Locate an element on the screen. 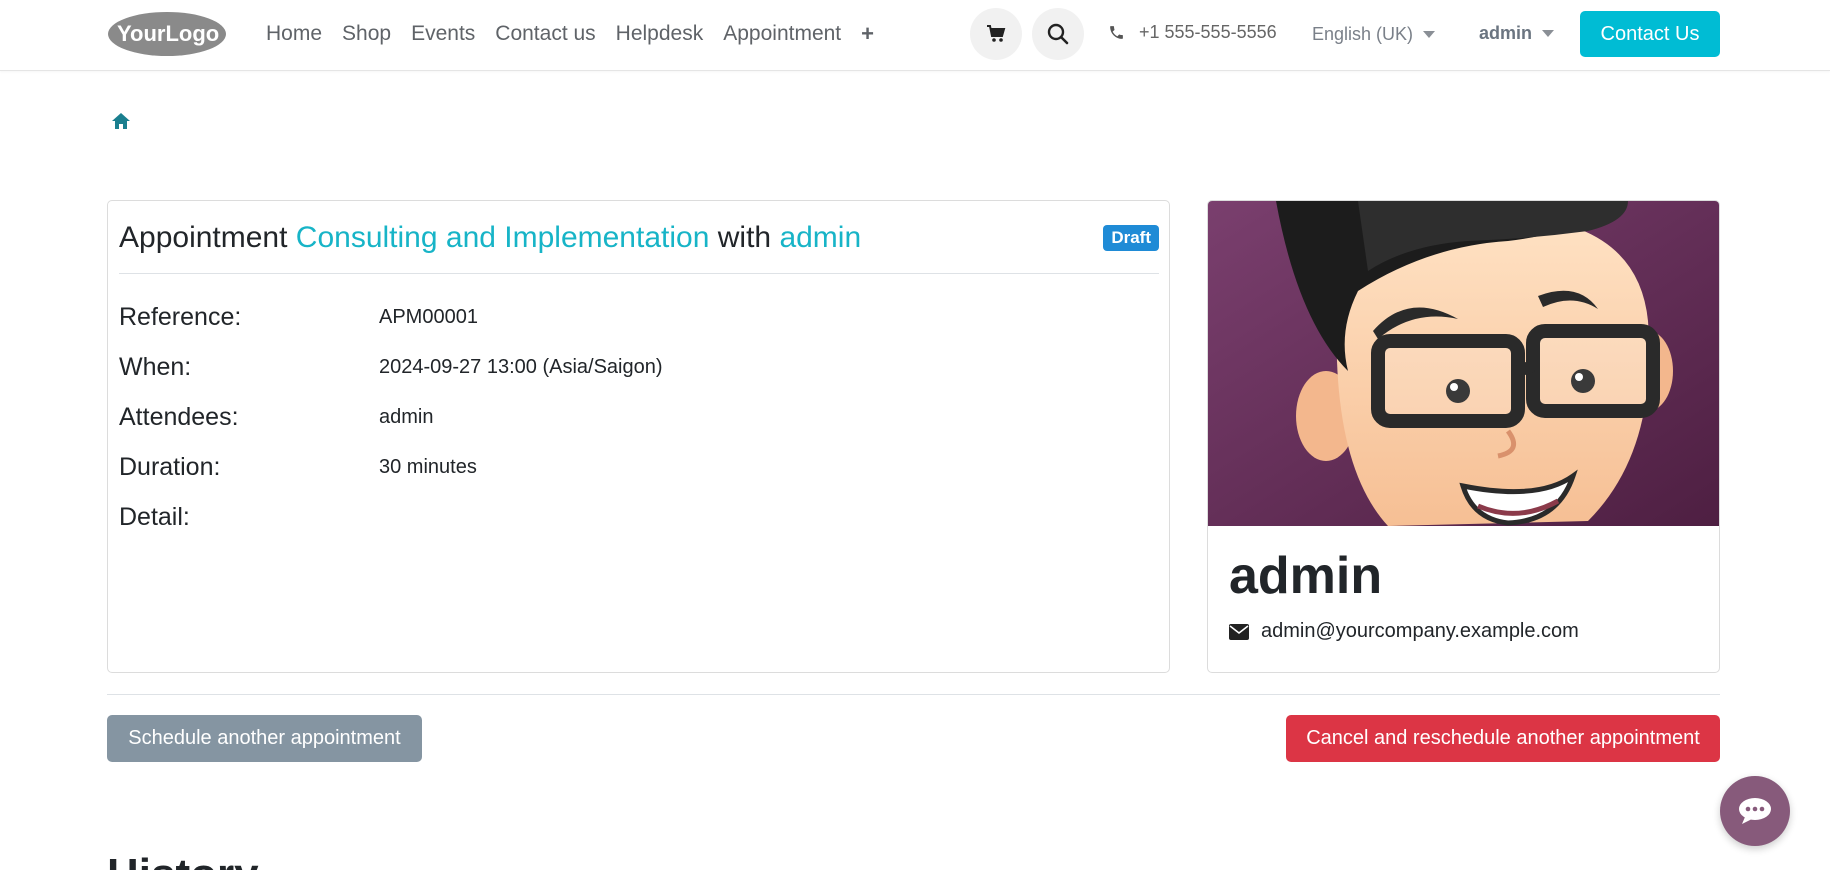 The image size is (1830, 870). chat-bubble-icon is located at coordinates (1755, 811).